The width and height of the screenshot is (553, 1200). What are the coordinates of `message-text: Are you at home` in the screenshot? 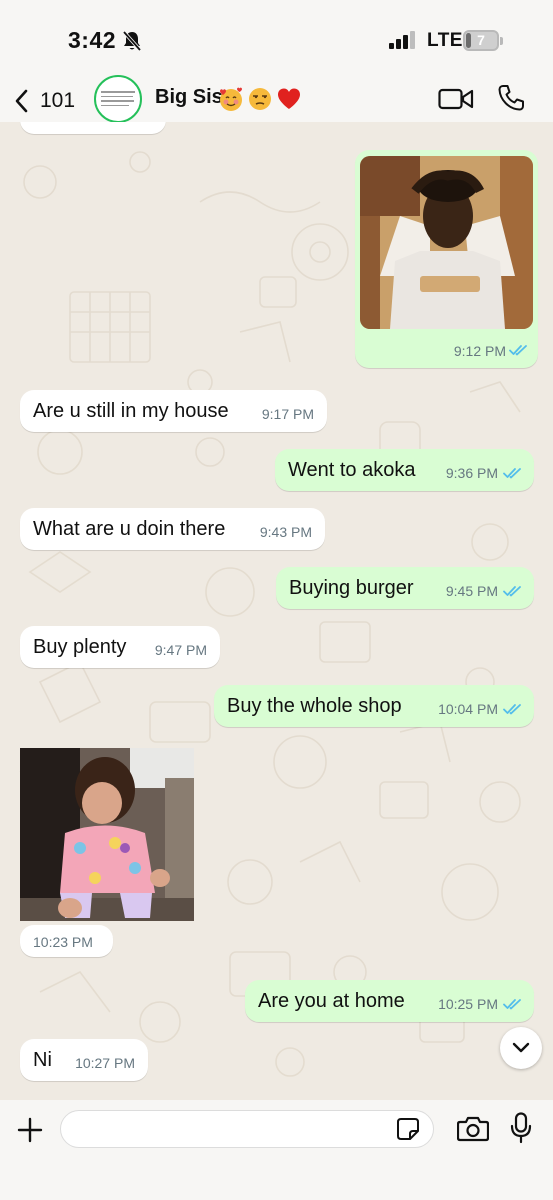 It's located at (331, 1000).